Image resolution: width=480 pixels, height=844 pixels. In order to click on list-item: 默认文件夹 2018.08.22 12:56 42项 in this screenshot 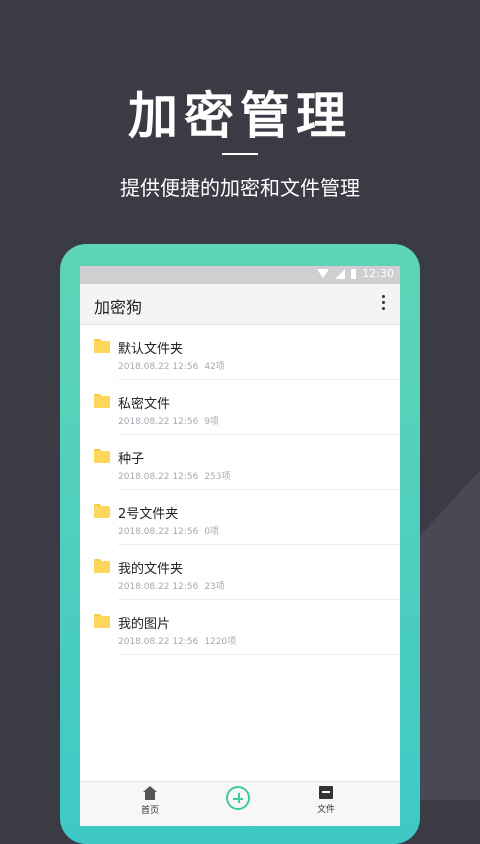, I will do `click(240, 352)`.